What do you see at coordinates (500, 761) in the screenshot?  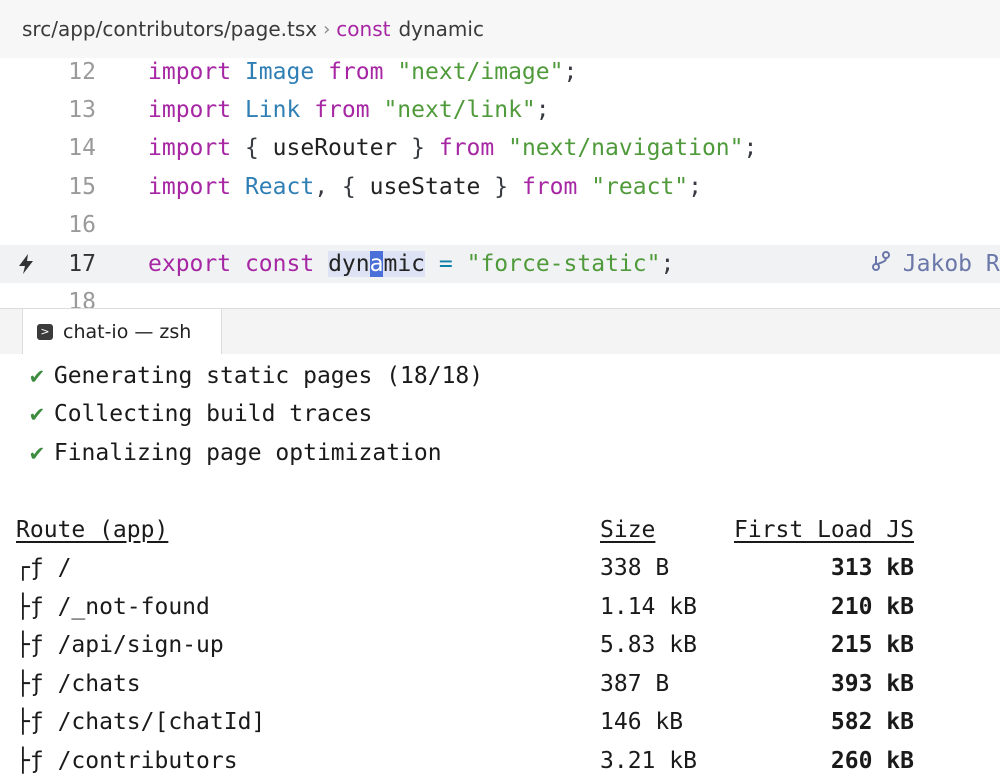 I see `table-row: ├ƒ /contributors 3.21 kB 260 kB` at bounding box center [500, 761].